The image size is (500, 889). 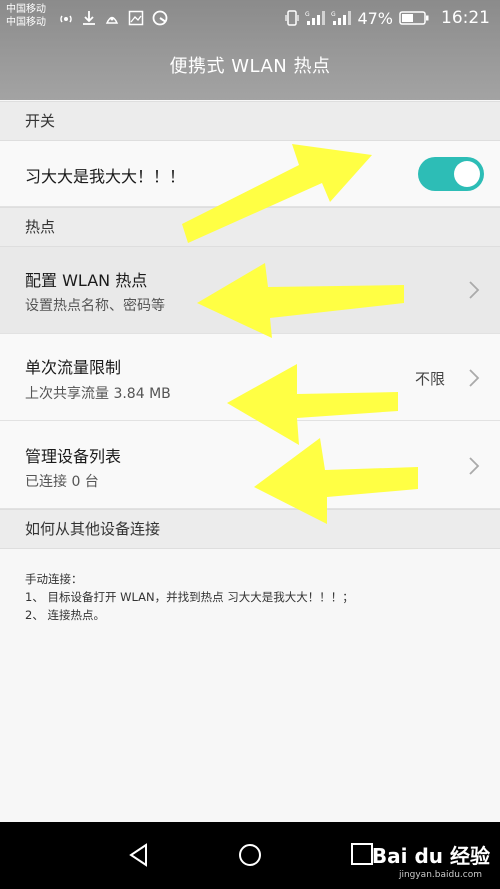 What do you see at coordinates (451, 174) in the screenshot?
I see `hotspot-toggle` at bounding box center [451, 174].